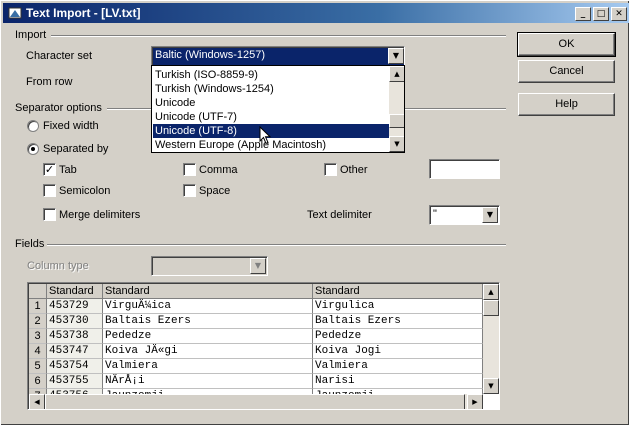 Image resolution: width=630 pixels, height=426 pixels. What do you see at coordinates (208, 306) in the screenshot?
I see `table-cell-col2: VirguÄ¼ica` at bounding box center [208, 306].